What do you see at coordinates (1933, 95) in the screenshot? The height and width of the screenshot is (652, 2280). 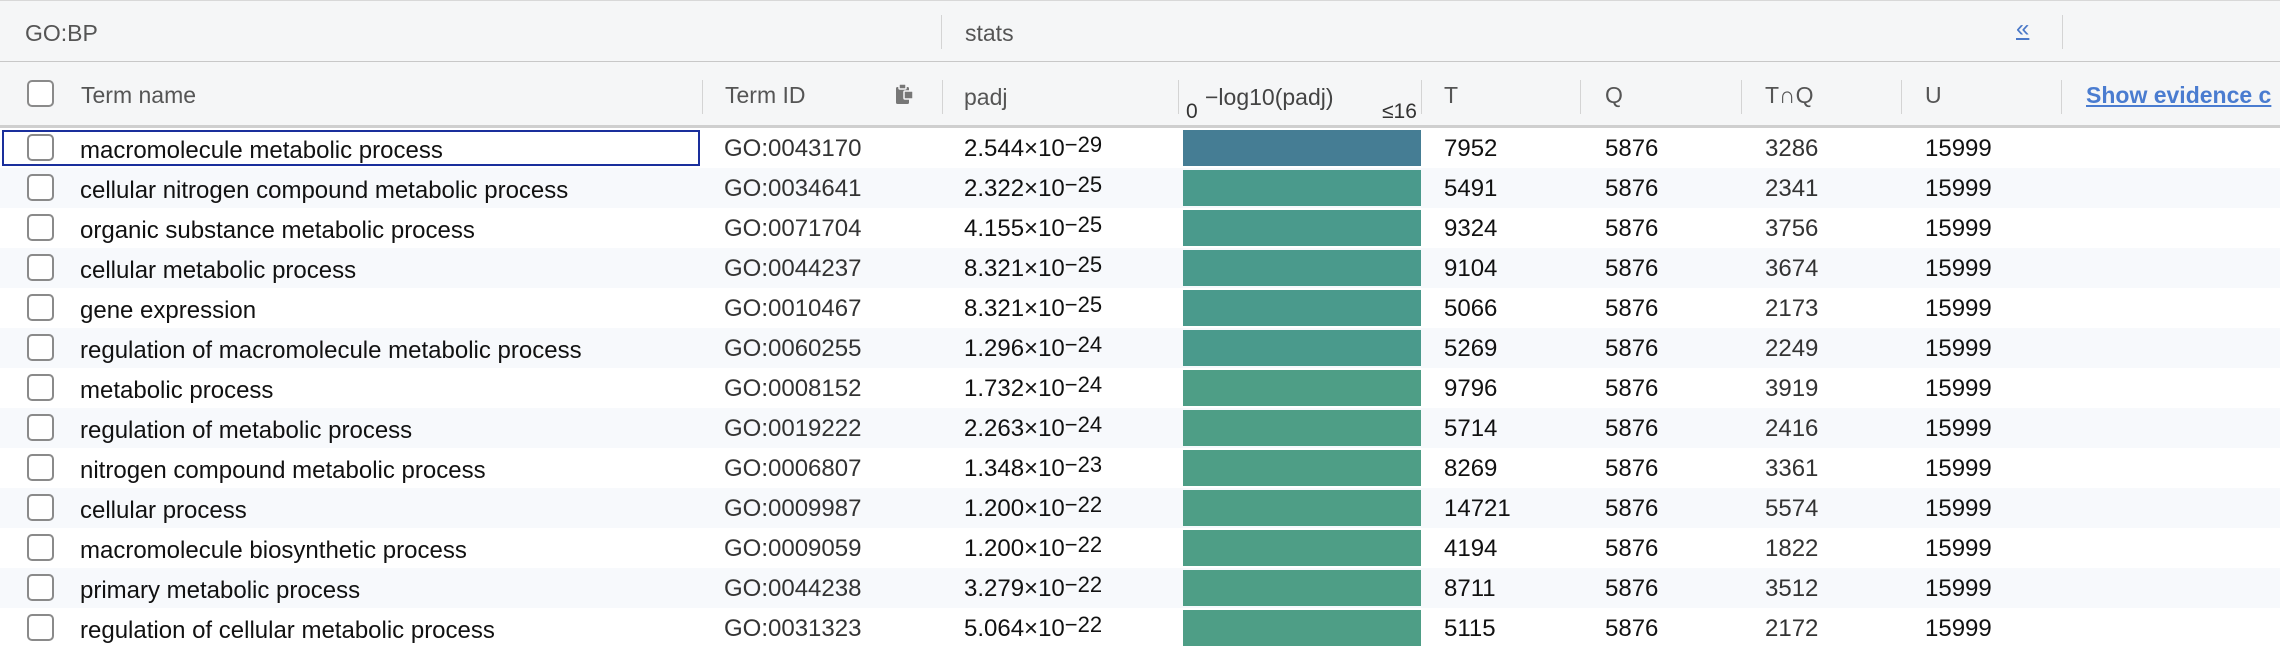 I see `col-u: U` at bounding box center [1933, 95].